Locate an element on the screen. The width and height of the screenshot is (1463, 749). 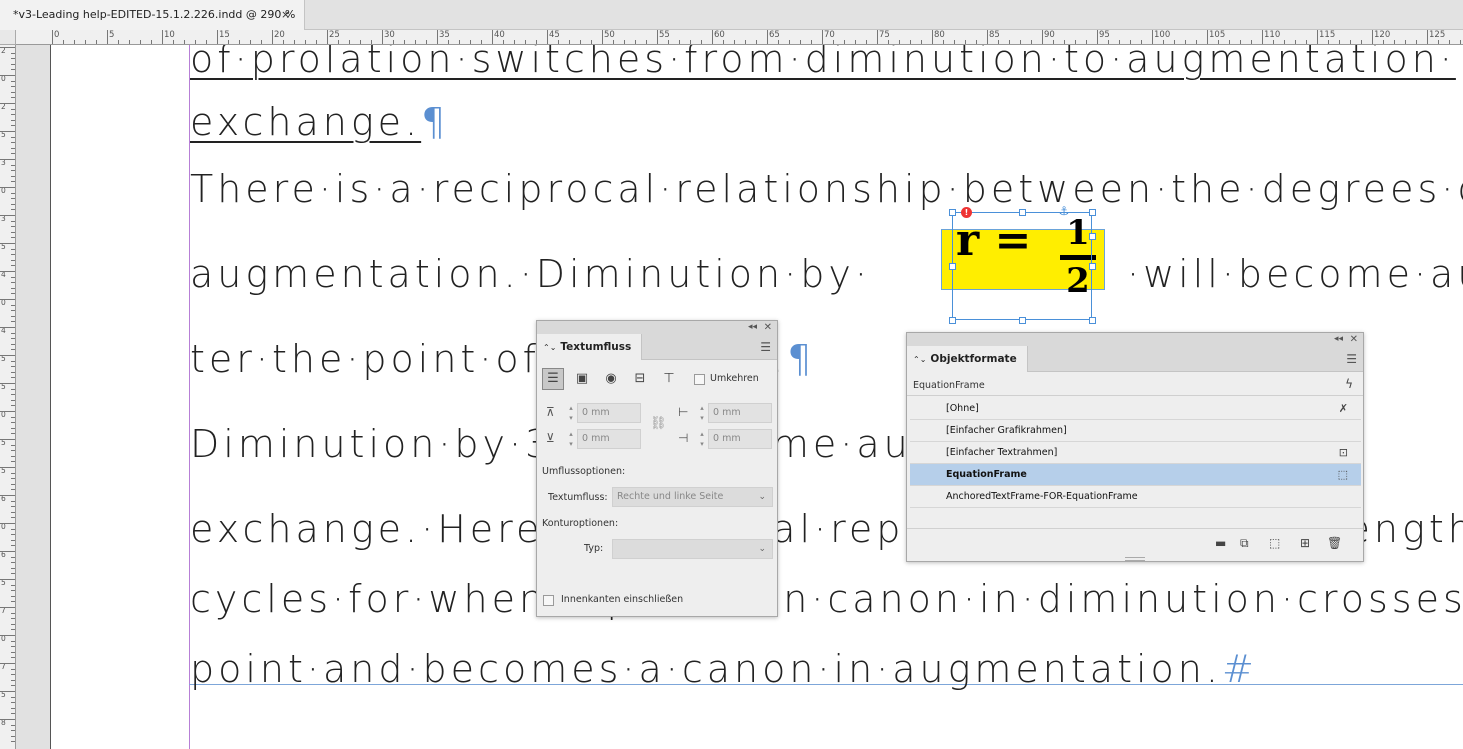
bottom-offset-field: 0 mm is located at coordinates (609, 439).